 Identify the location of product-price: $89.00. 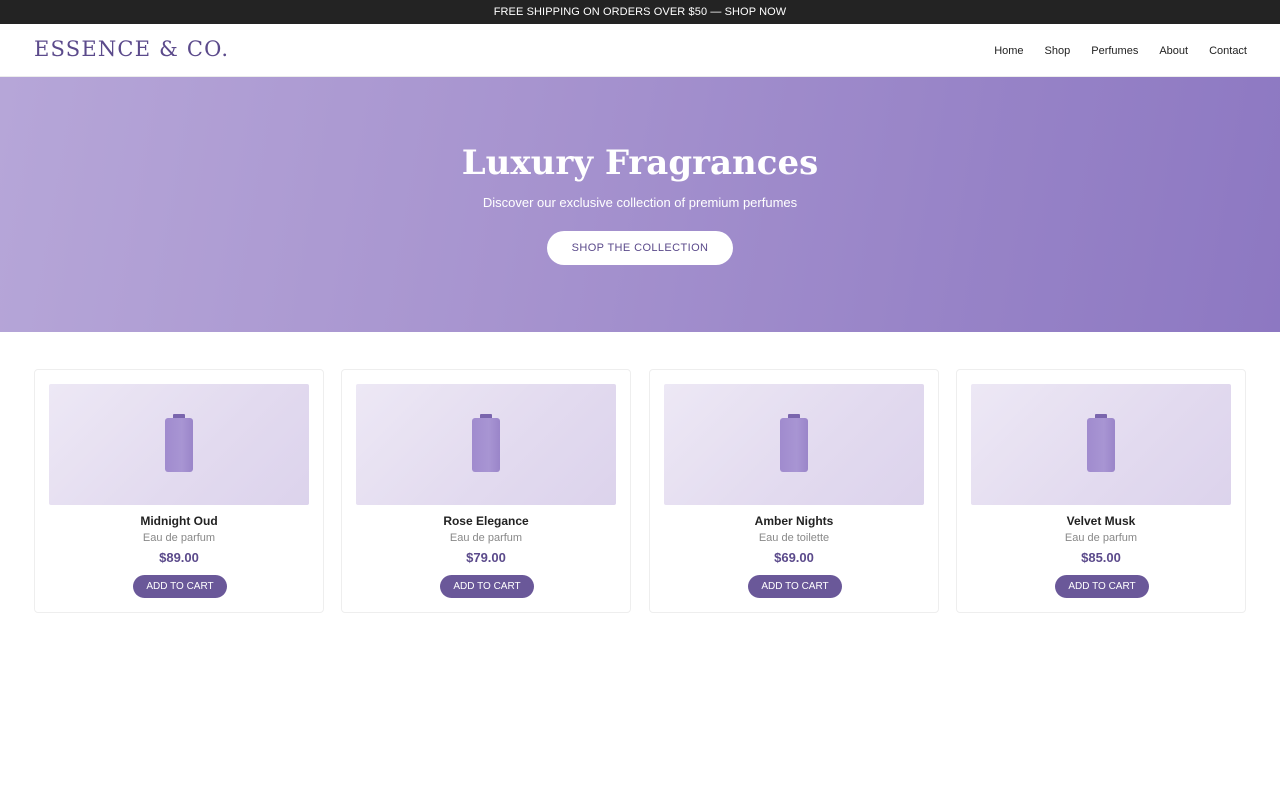
(179, 557).